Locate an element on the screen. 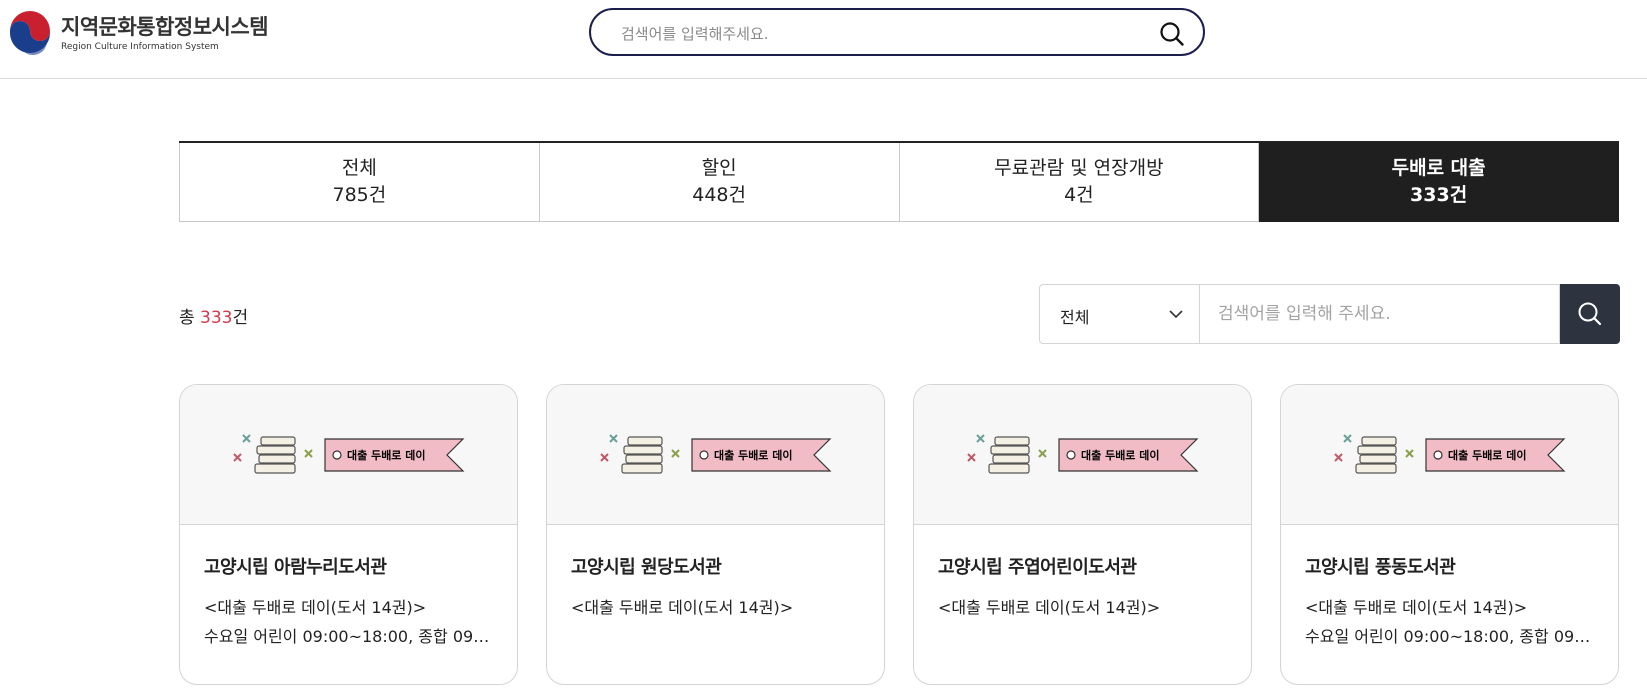 The image size is (1647, 693). logo-title: 지역문화통합정보시스템 is located at coordinates (165, 26).